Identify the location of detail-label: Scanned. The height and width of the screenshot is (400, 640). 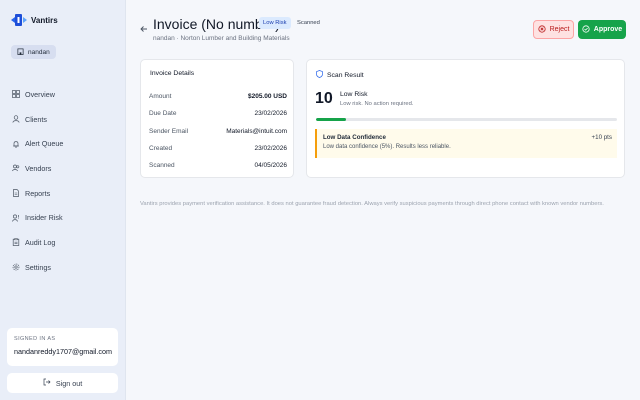
(162, 166).